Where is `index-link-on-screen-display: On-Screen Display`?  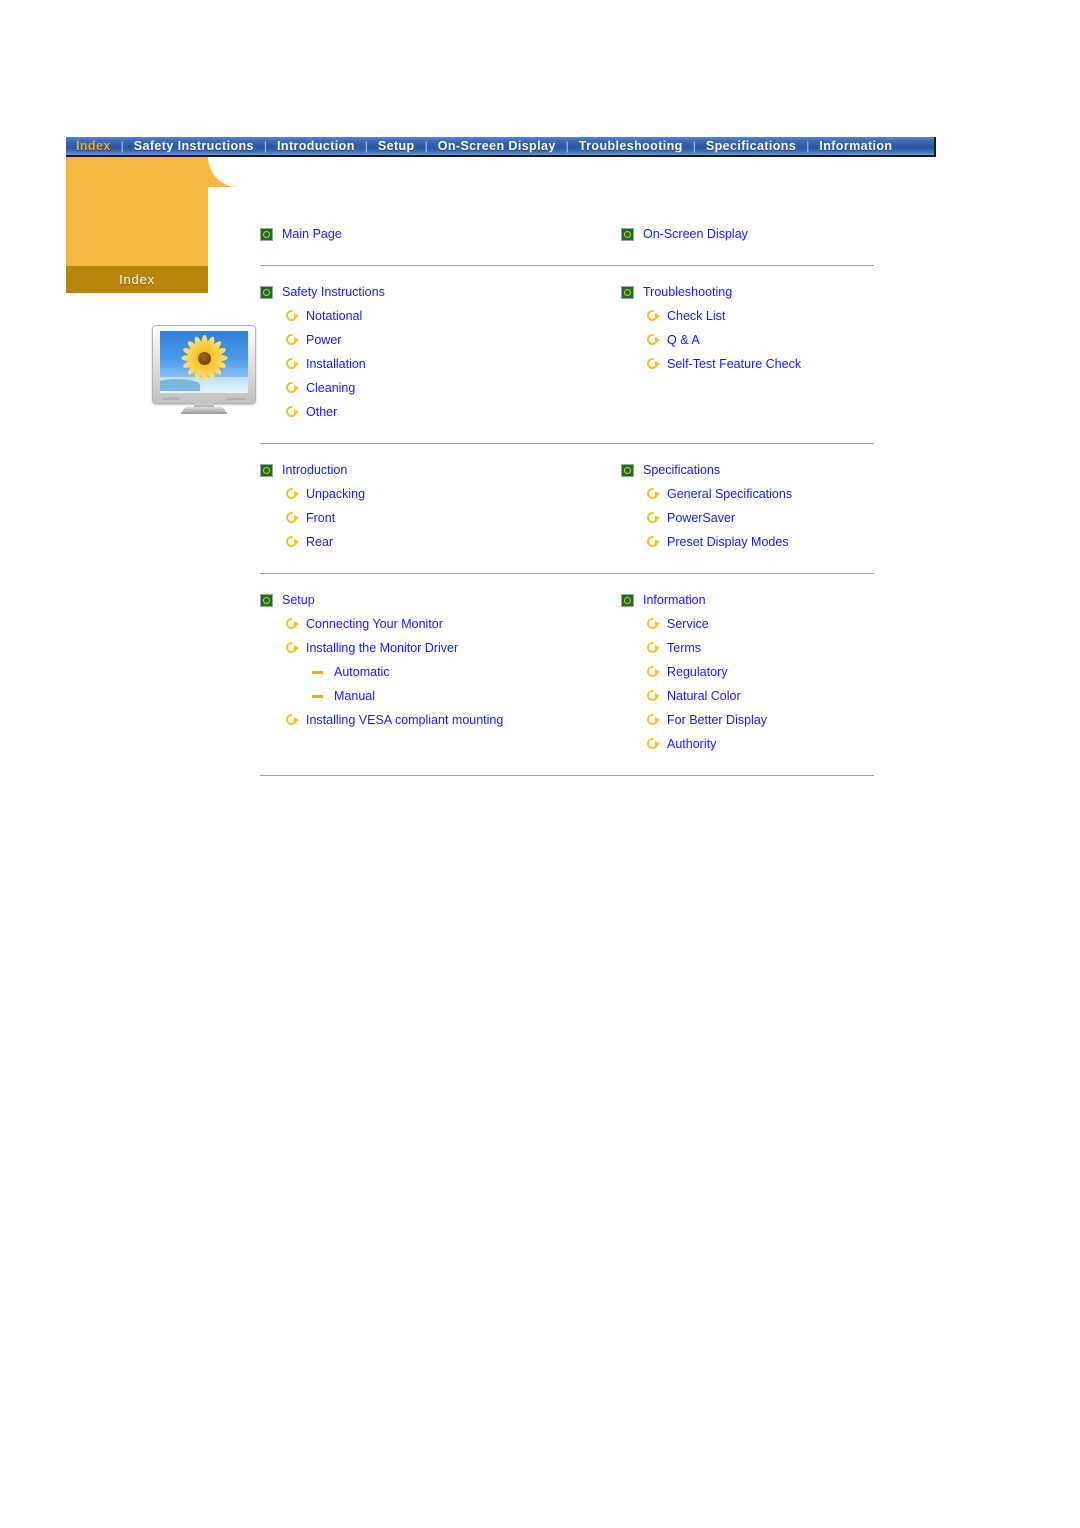
index-link-on-screen-display: On-Screen Display is located at coordinates (747, 234).